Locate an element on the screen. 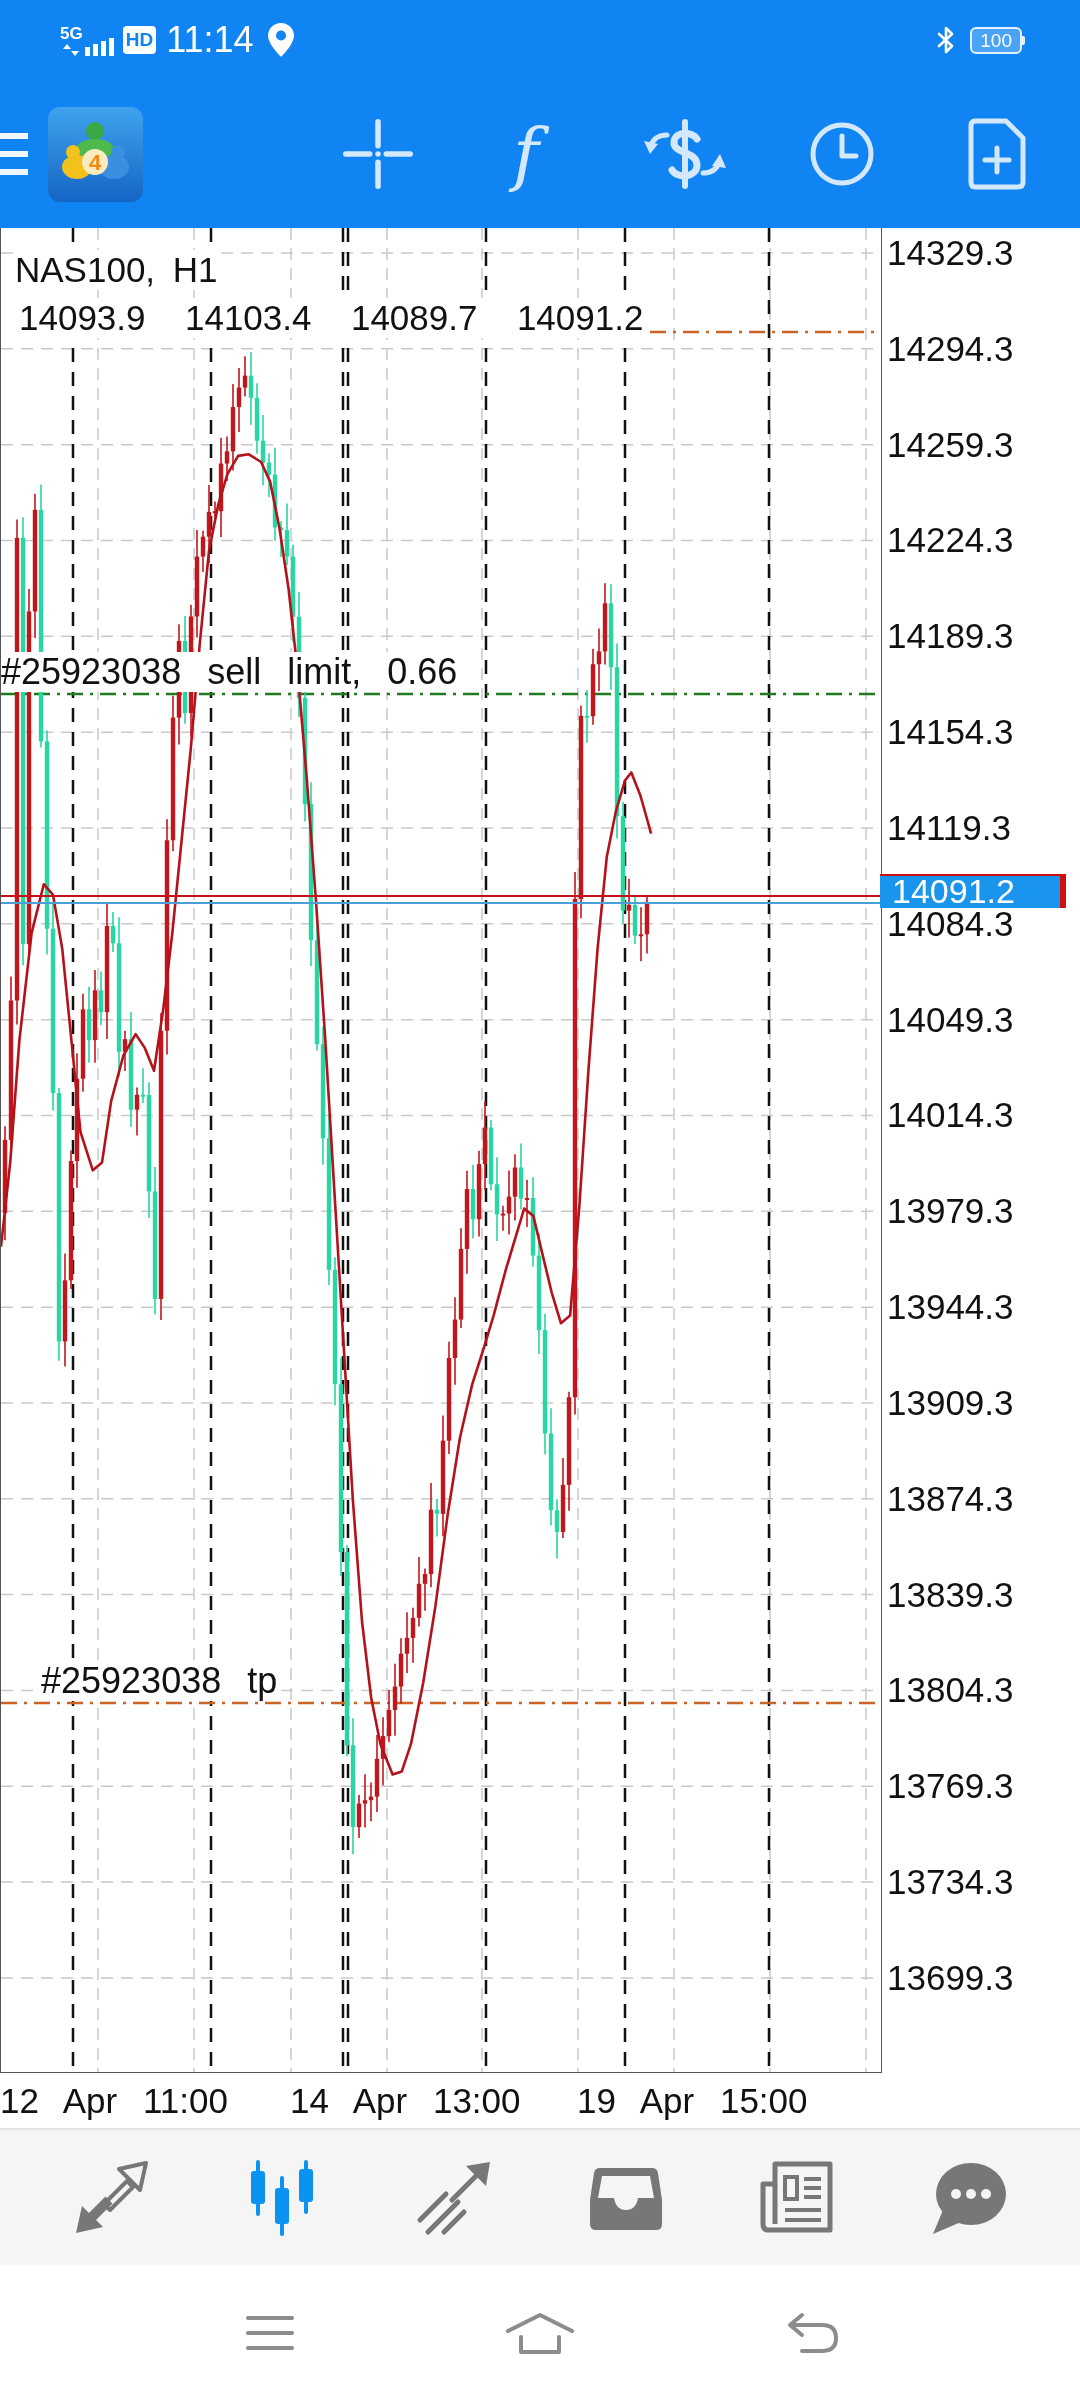 Image resolution: width=1080 pixels, height=2400 pixels. price-axis-label: 13734.3 is located at coordinates (951, 1882).